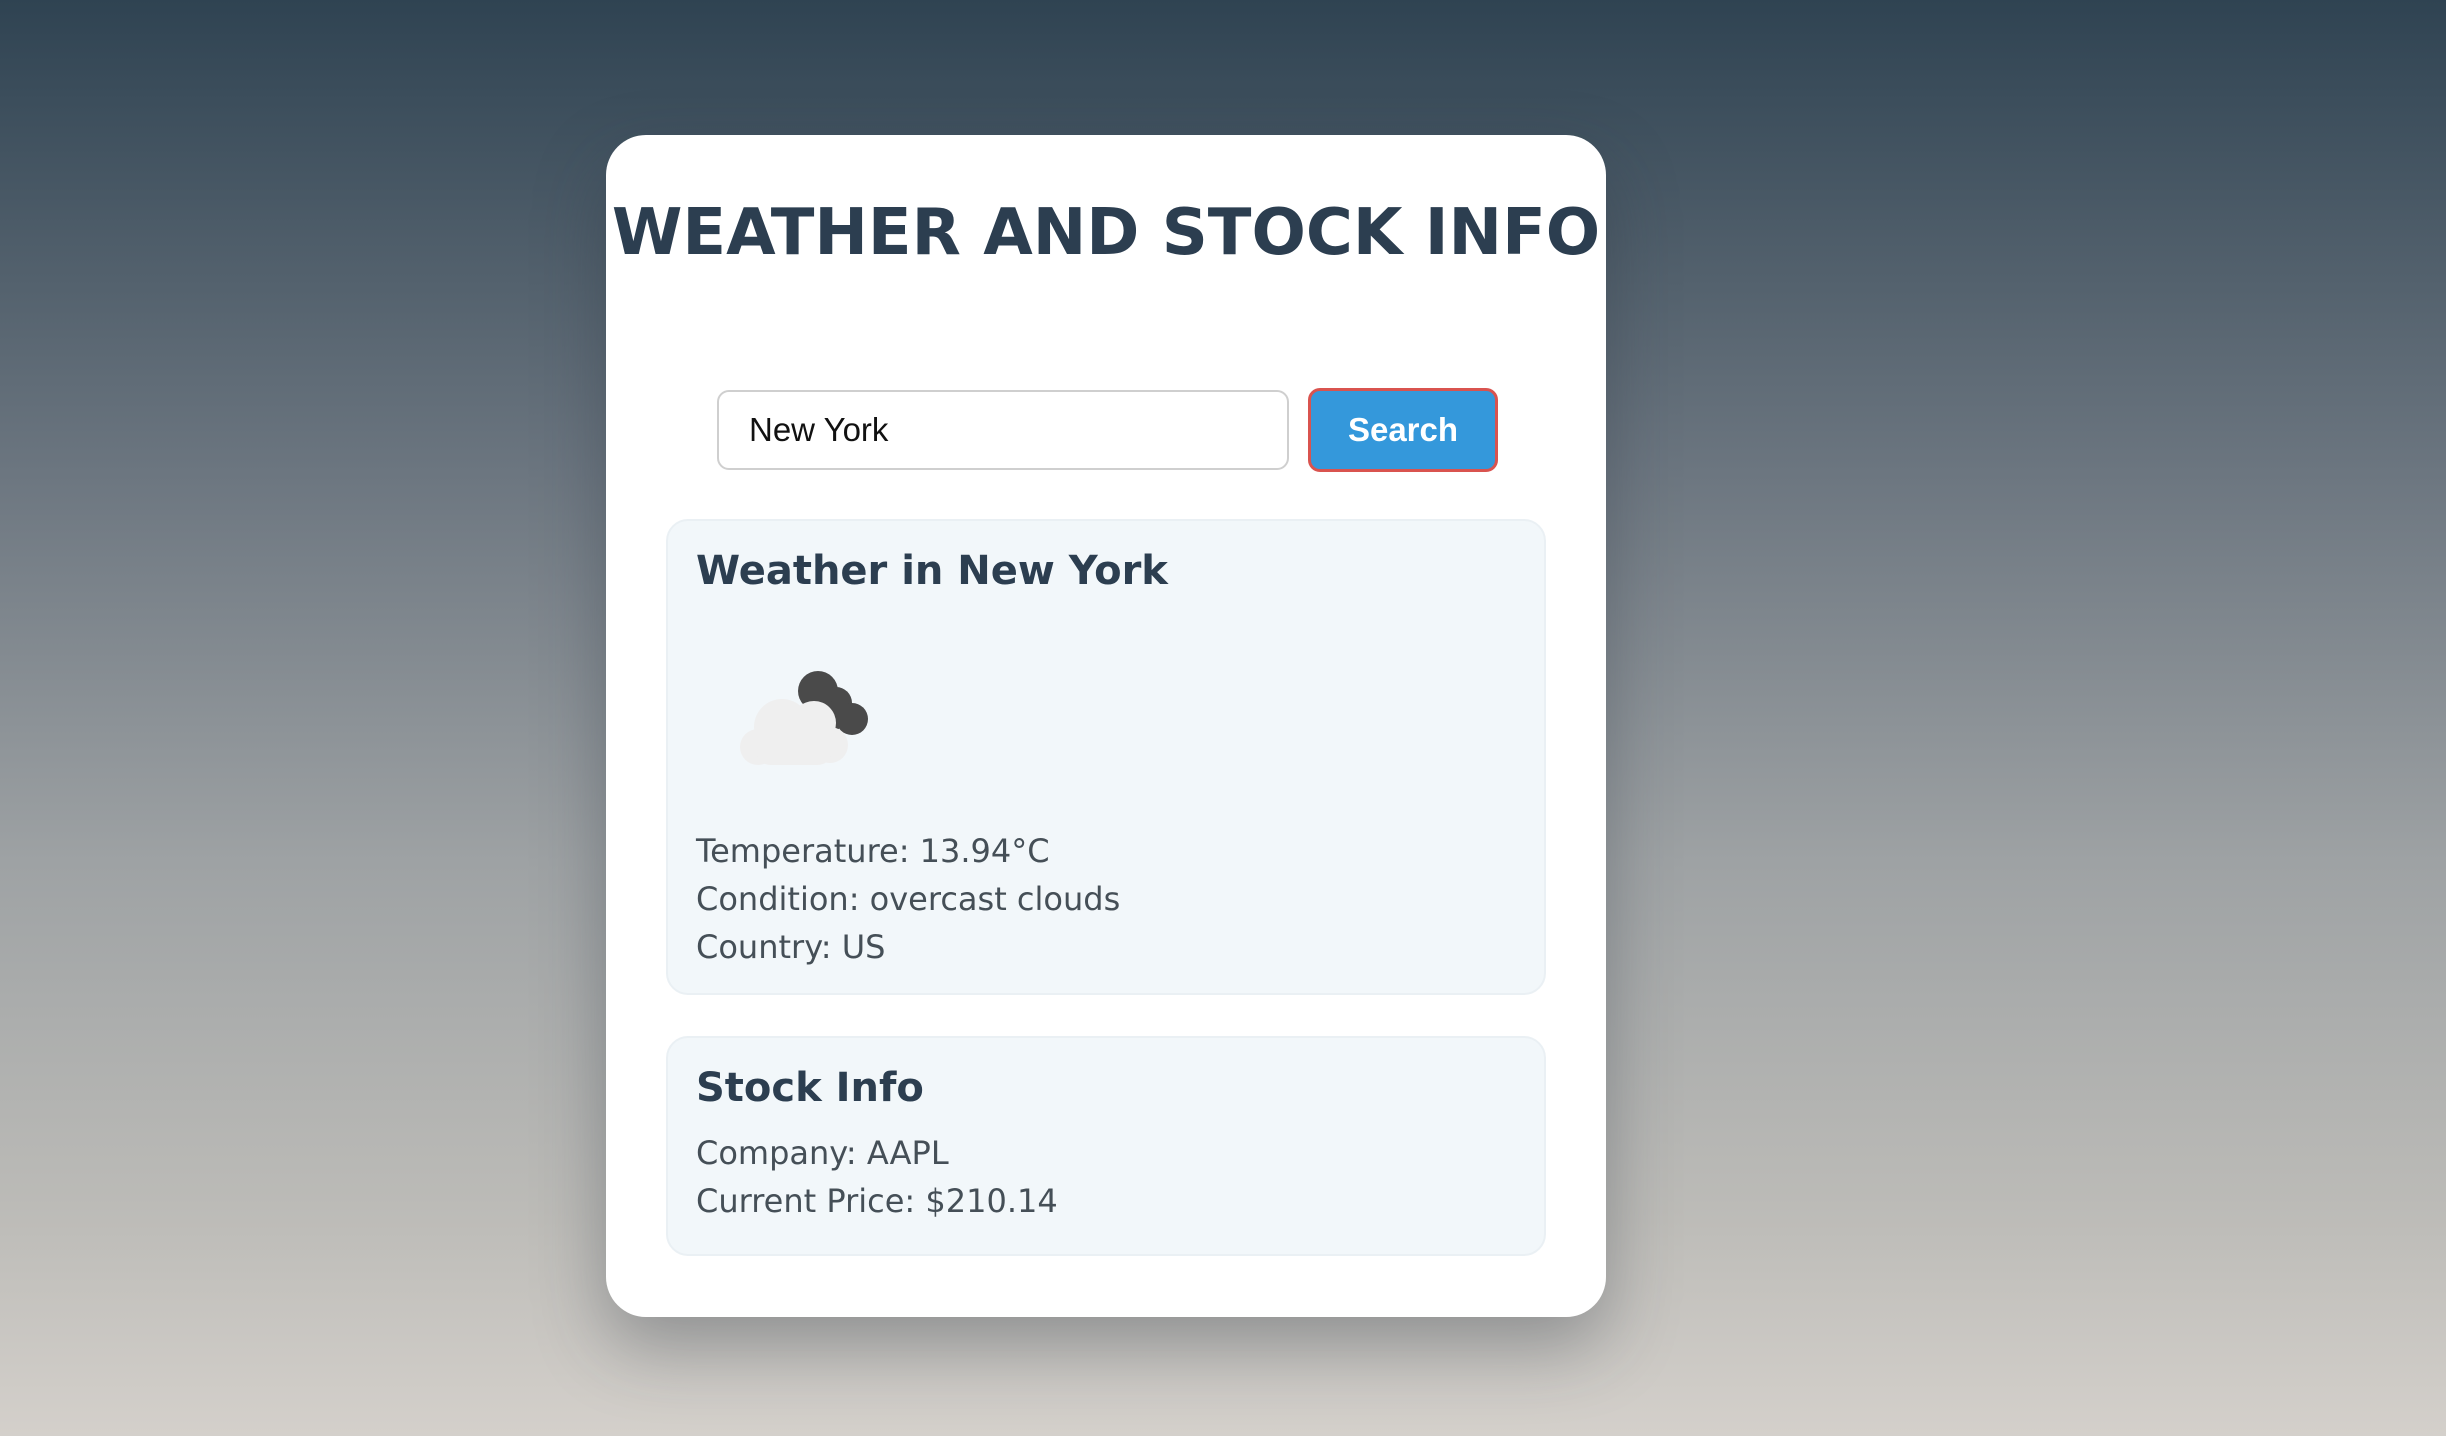 The width and height of the screenshot is (2446, 1436). I want to click on page-title: WEATHER AND STOCK INFO, so click(1106, 233).